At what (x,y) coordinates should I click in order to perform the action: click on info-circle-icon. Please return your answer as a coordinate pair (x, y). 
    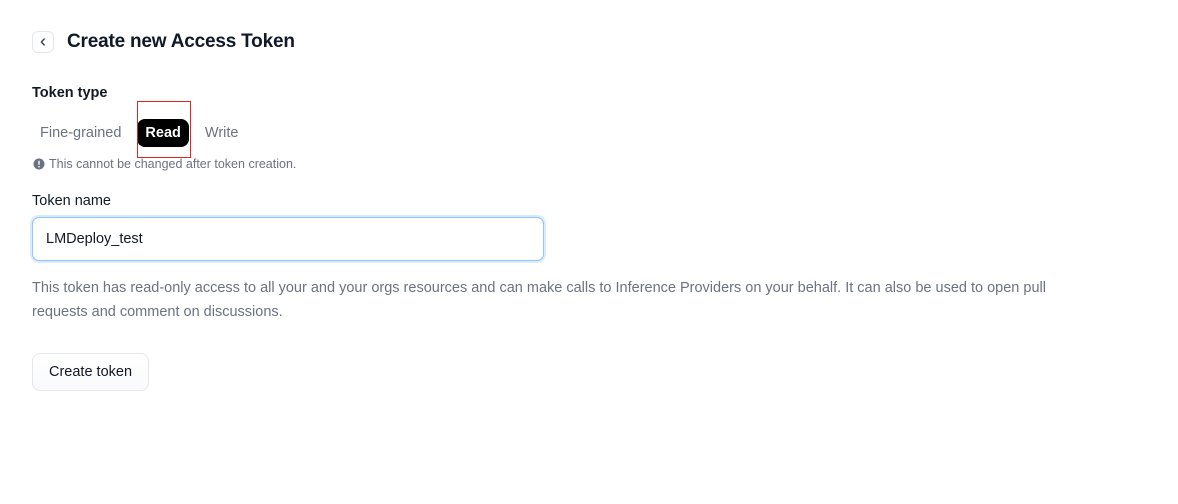
    Looking at the image, I should click on (39, 164).